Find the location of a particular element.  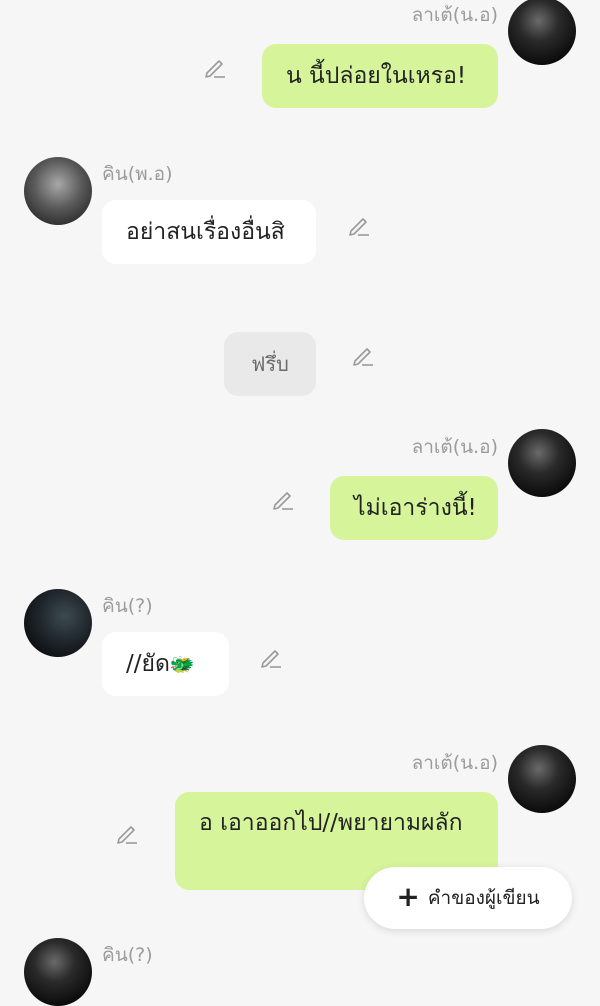

message-text: อ เอาออกไป//พยายามผลัก is located at coordinates (331, 823).